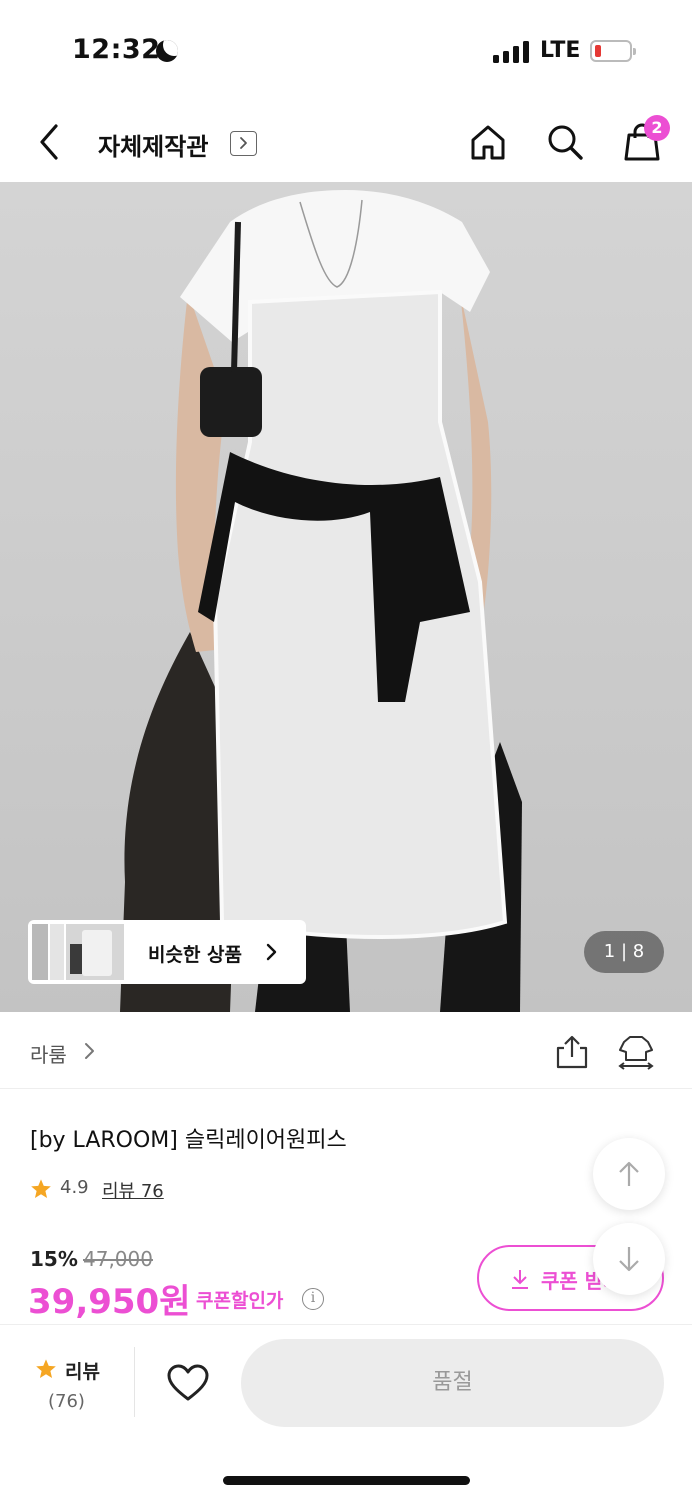  I want to click on search-button, so click(565, 142).